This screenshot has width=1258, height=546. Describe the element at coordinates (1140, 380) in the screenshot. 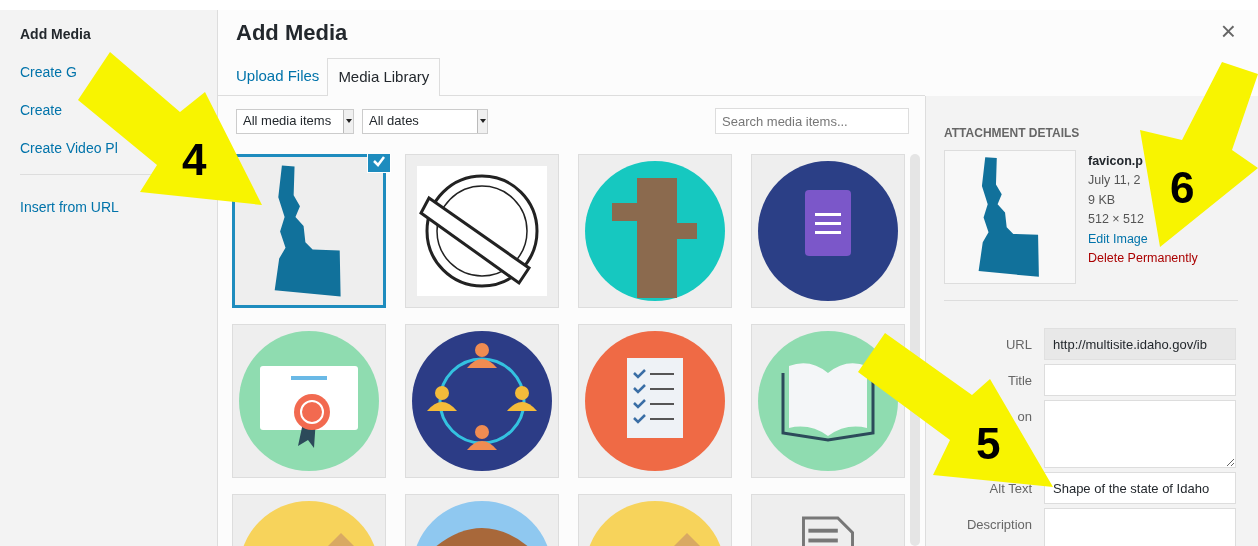

I see `text-field` at that location.